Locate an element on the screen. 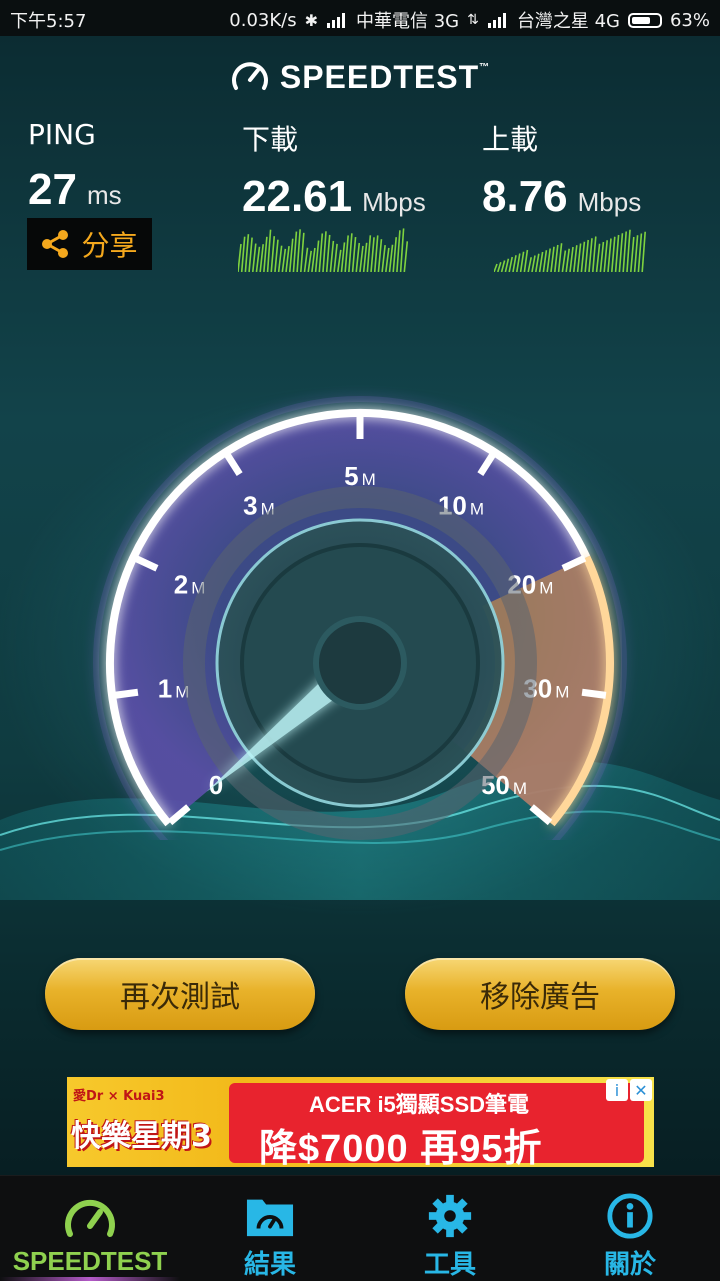 The width and height of the screenshot is (720, 1281). download-label: 下載 is located at coordinates (270, 139).